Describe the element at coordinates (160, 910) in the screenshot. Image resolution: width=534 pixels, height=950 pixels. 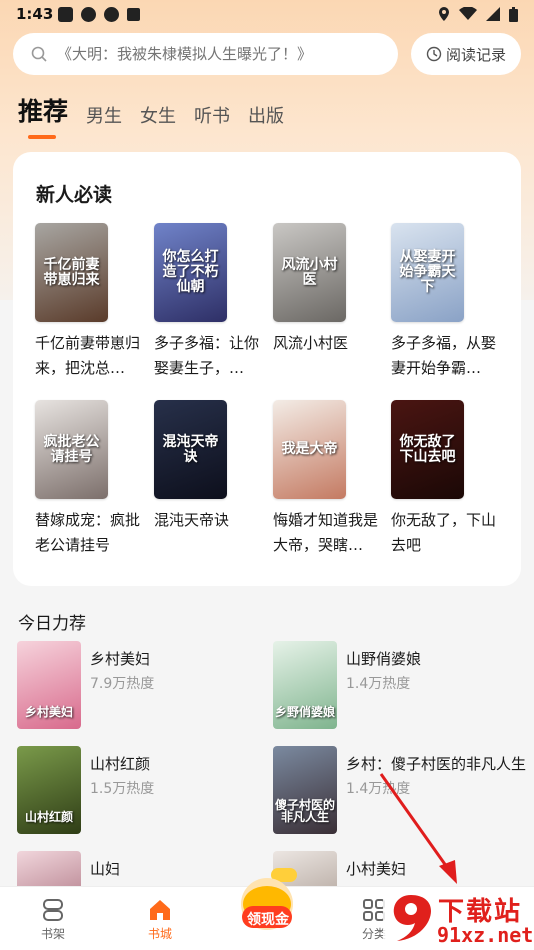
I see `home-icon` at that location.